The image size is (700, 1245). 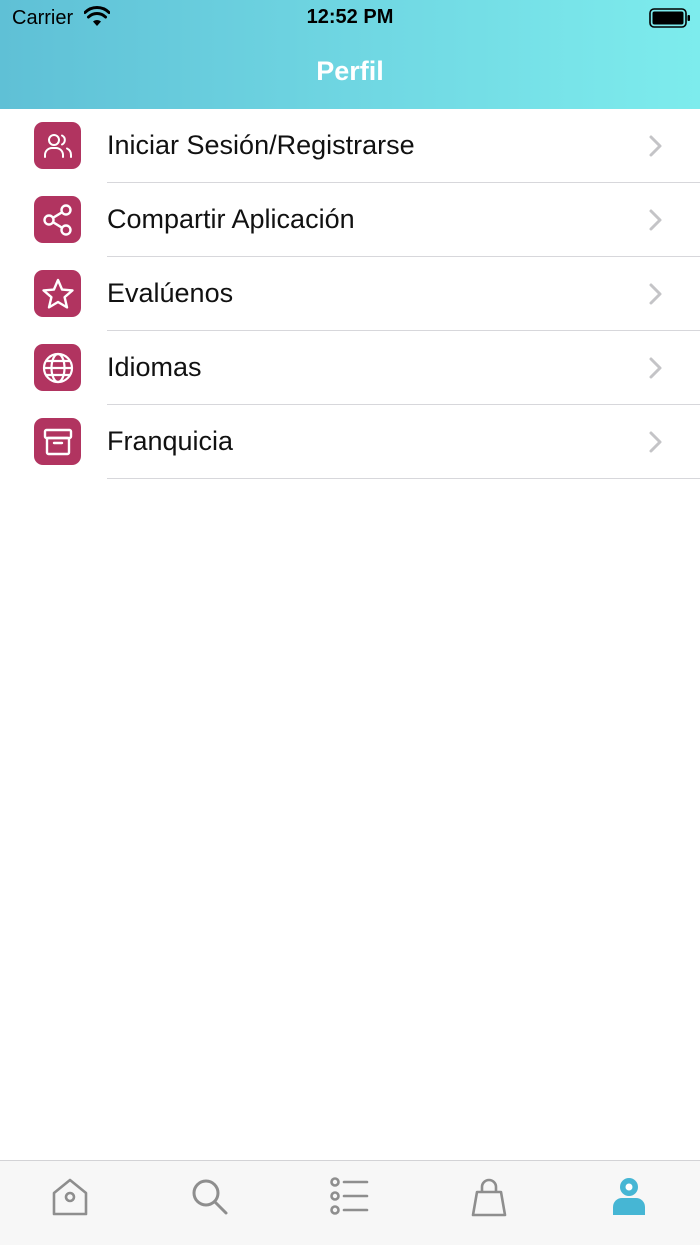 I want to click on status-time: 12:52 PM, so click(x=350, y=17).